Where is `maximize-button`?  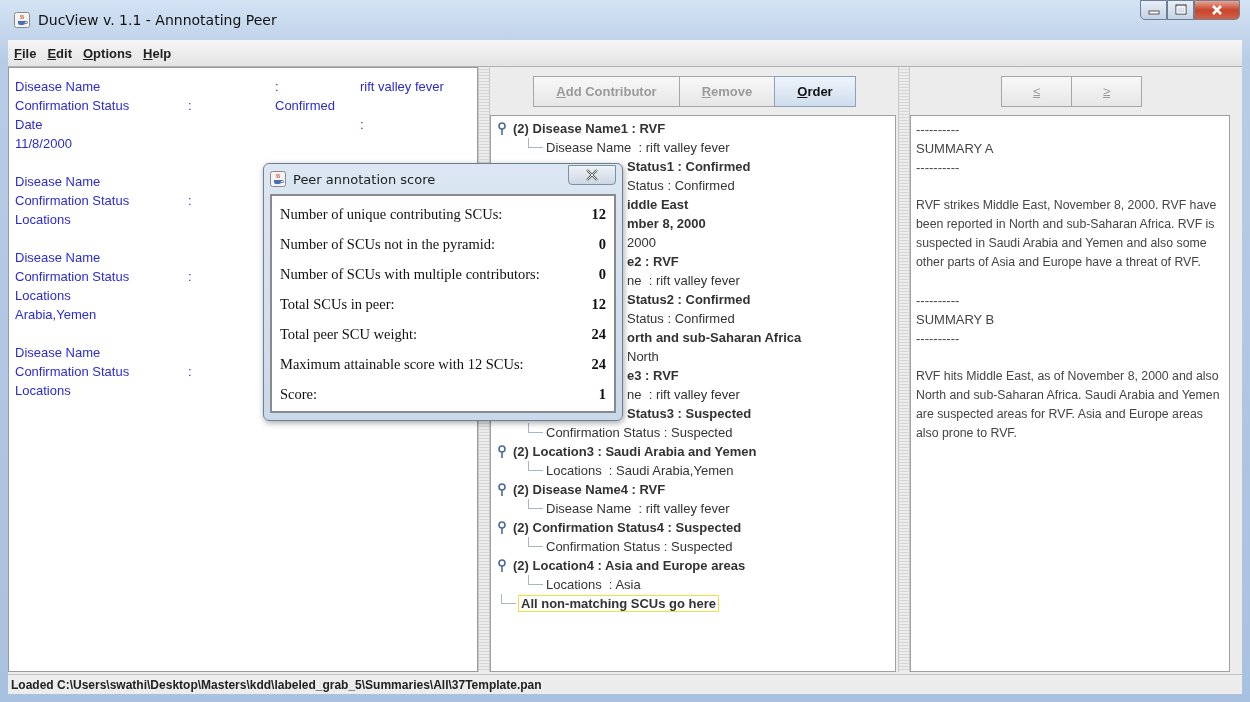
maximize-button is located at coordinates (1180, 10).